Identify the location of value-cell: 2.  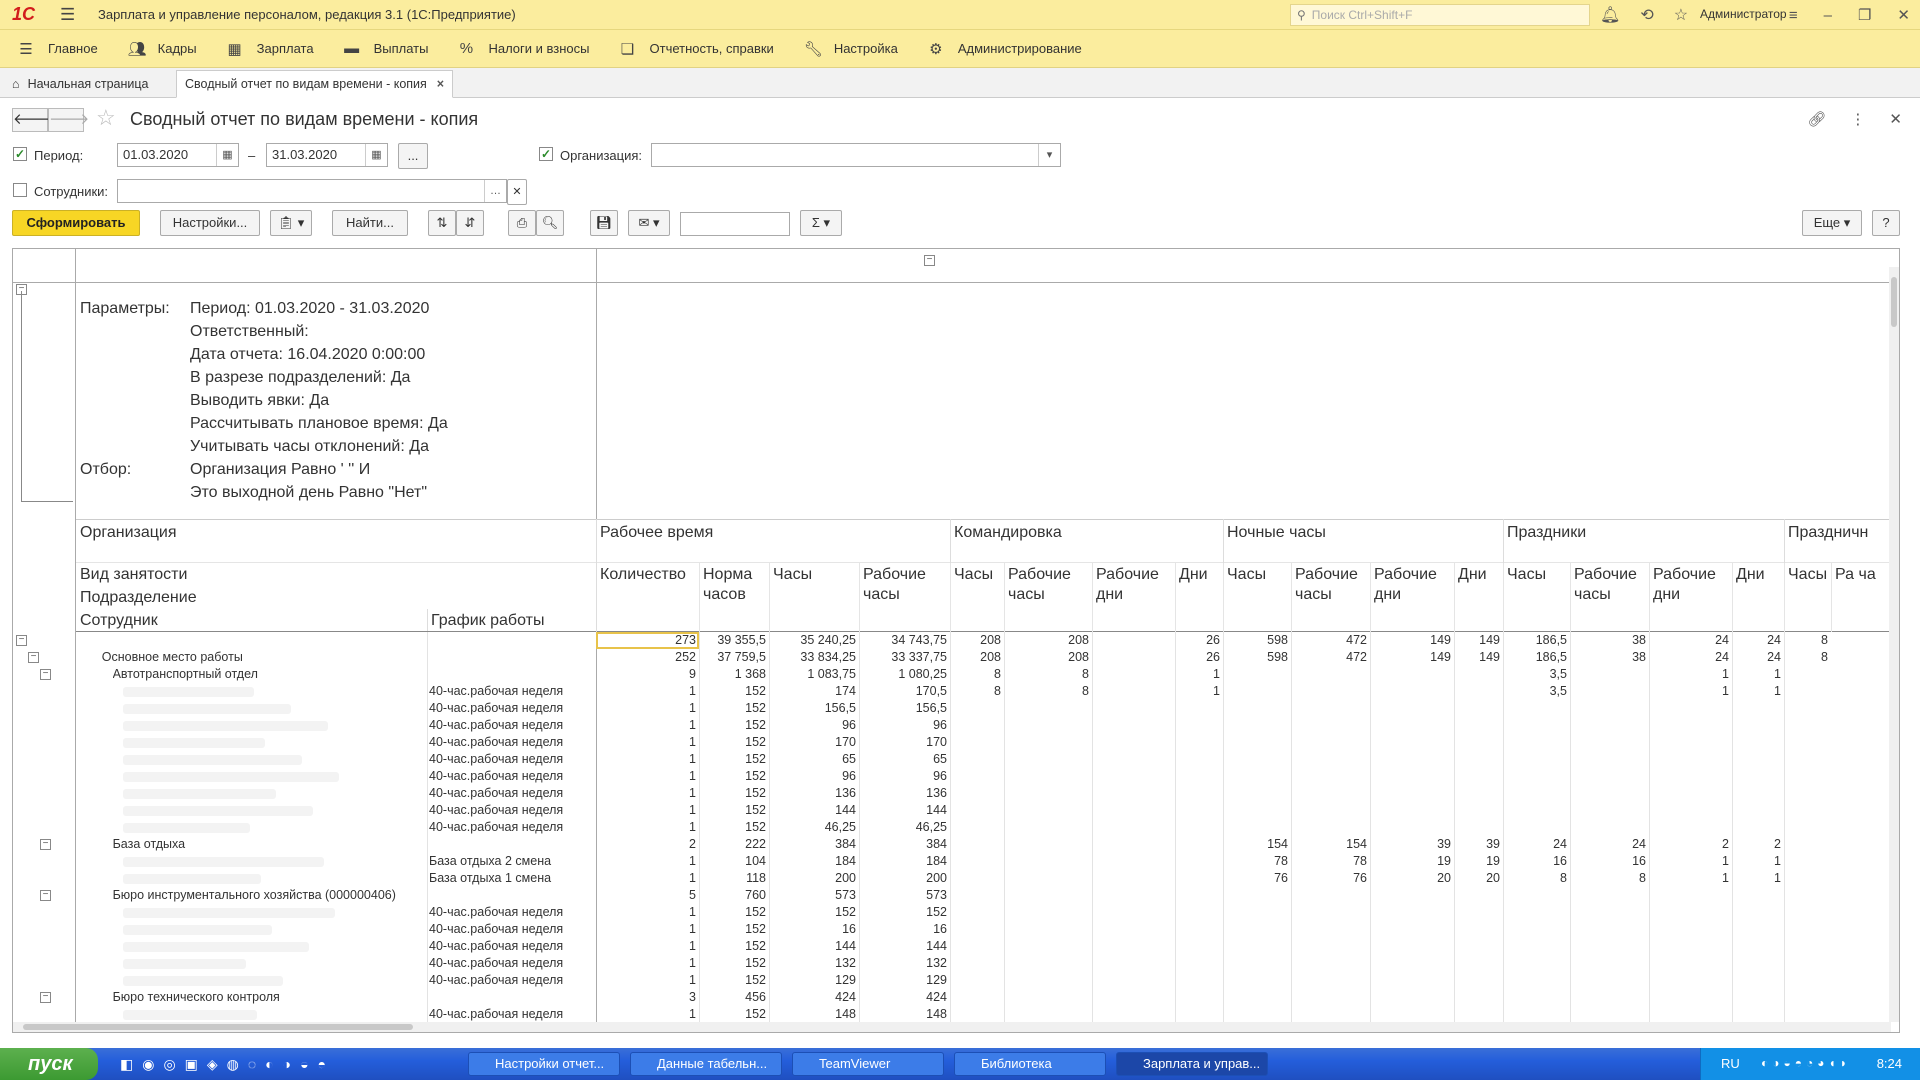
(1758, 844).